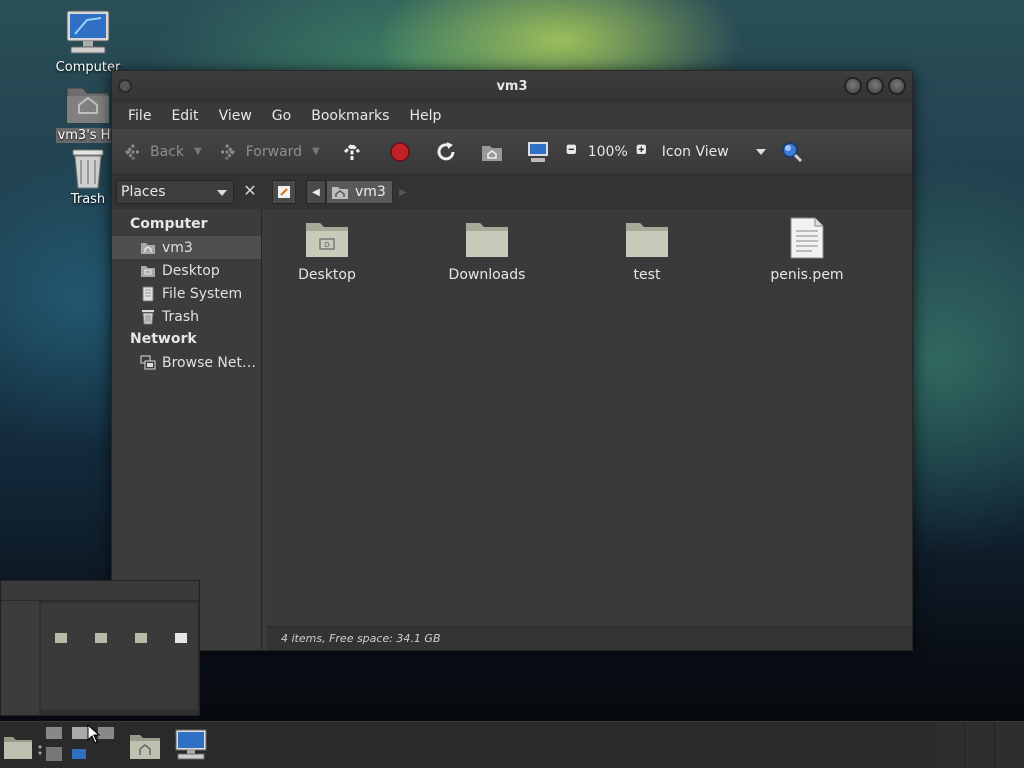  What do you see at coordinates (487, 275) in the screenshot?
I see `file-name: Downloads` at bounding box center [487, 275].